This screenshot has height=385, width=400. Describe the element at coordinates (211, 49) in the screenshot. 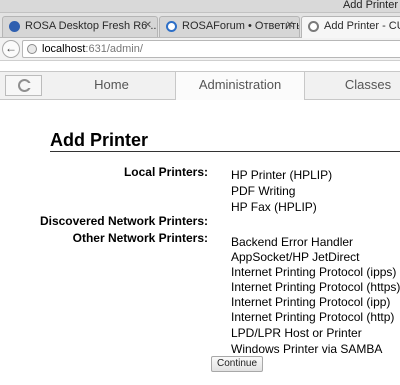

I see `address-bar: localhost:631/admin/` at that location.